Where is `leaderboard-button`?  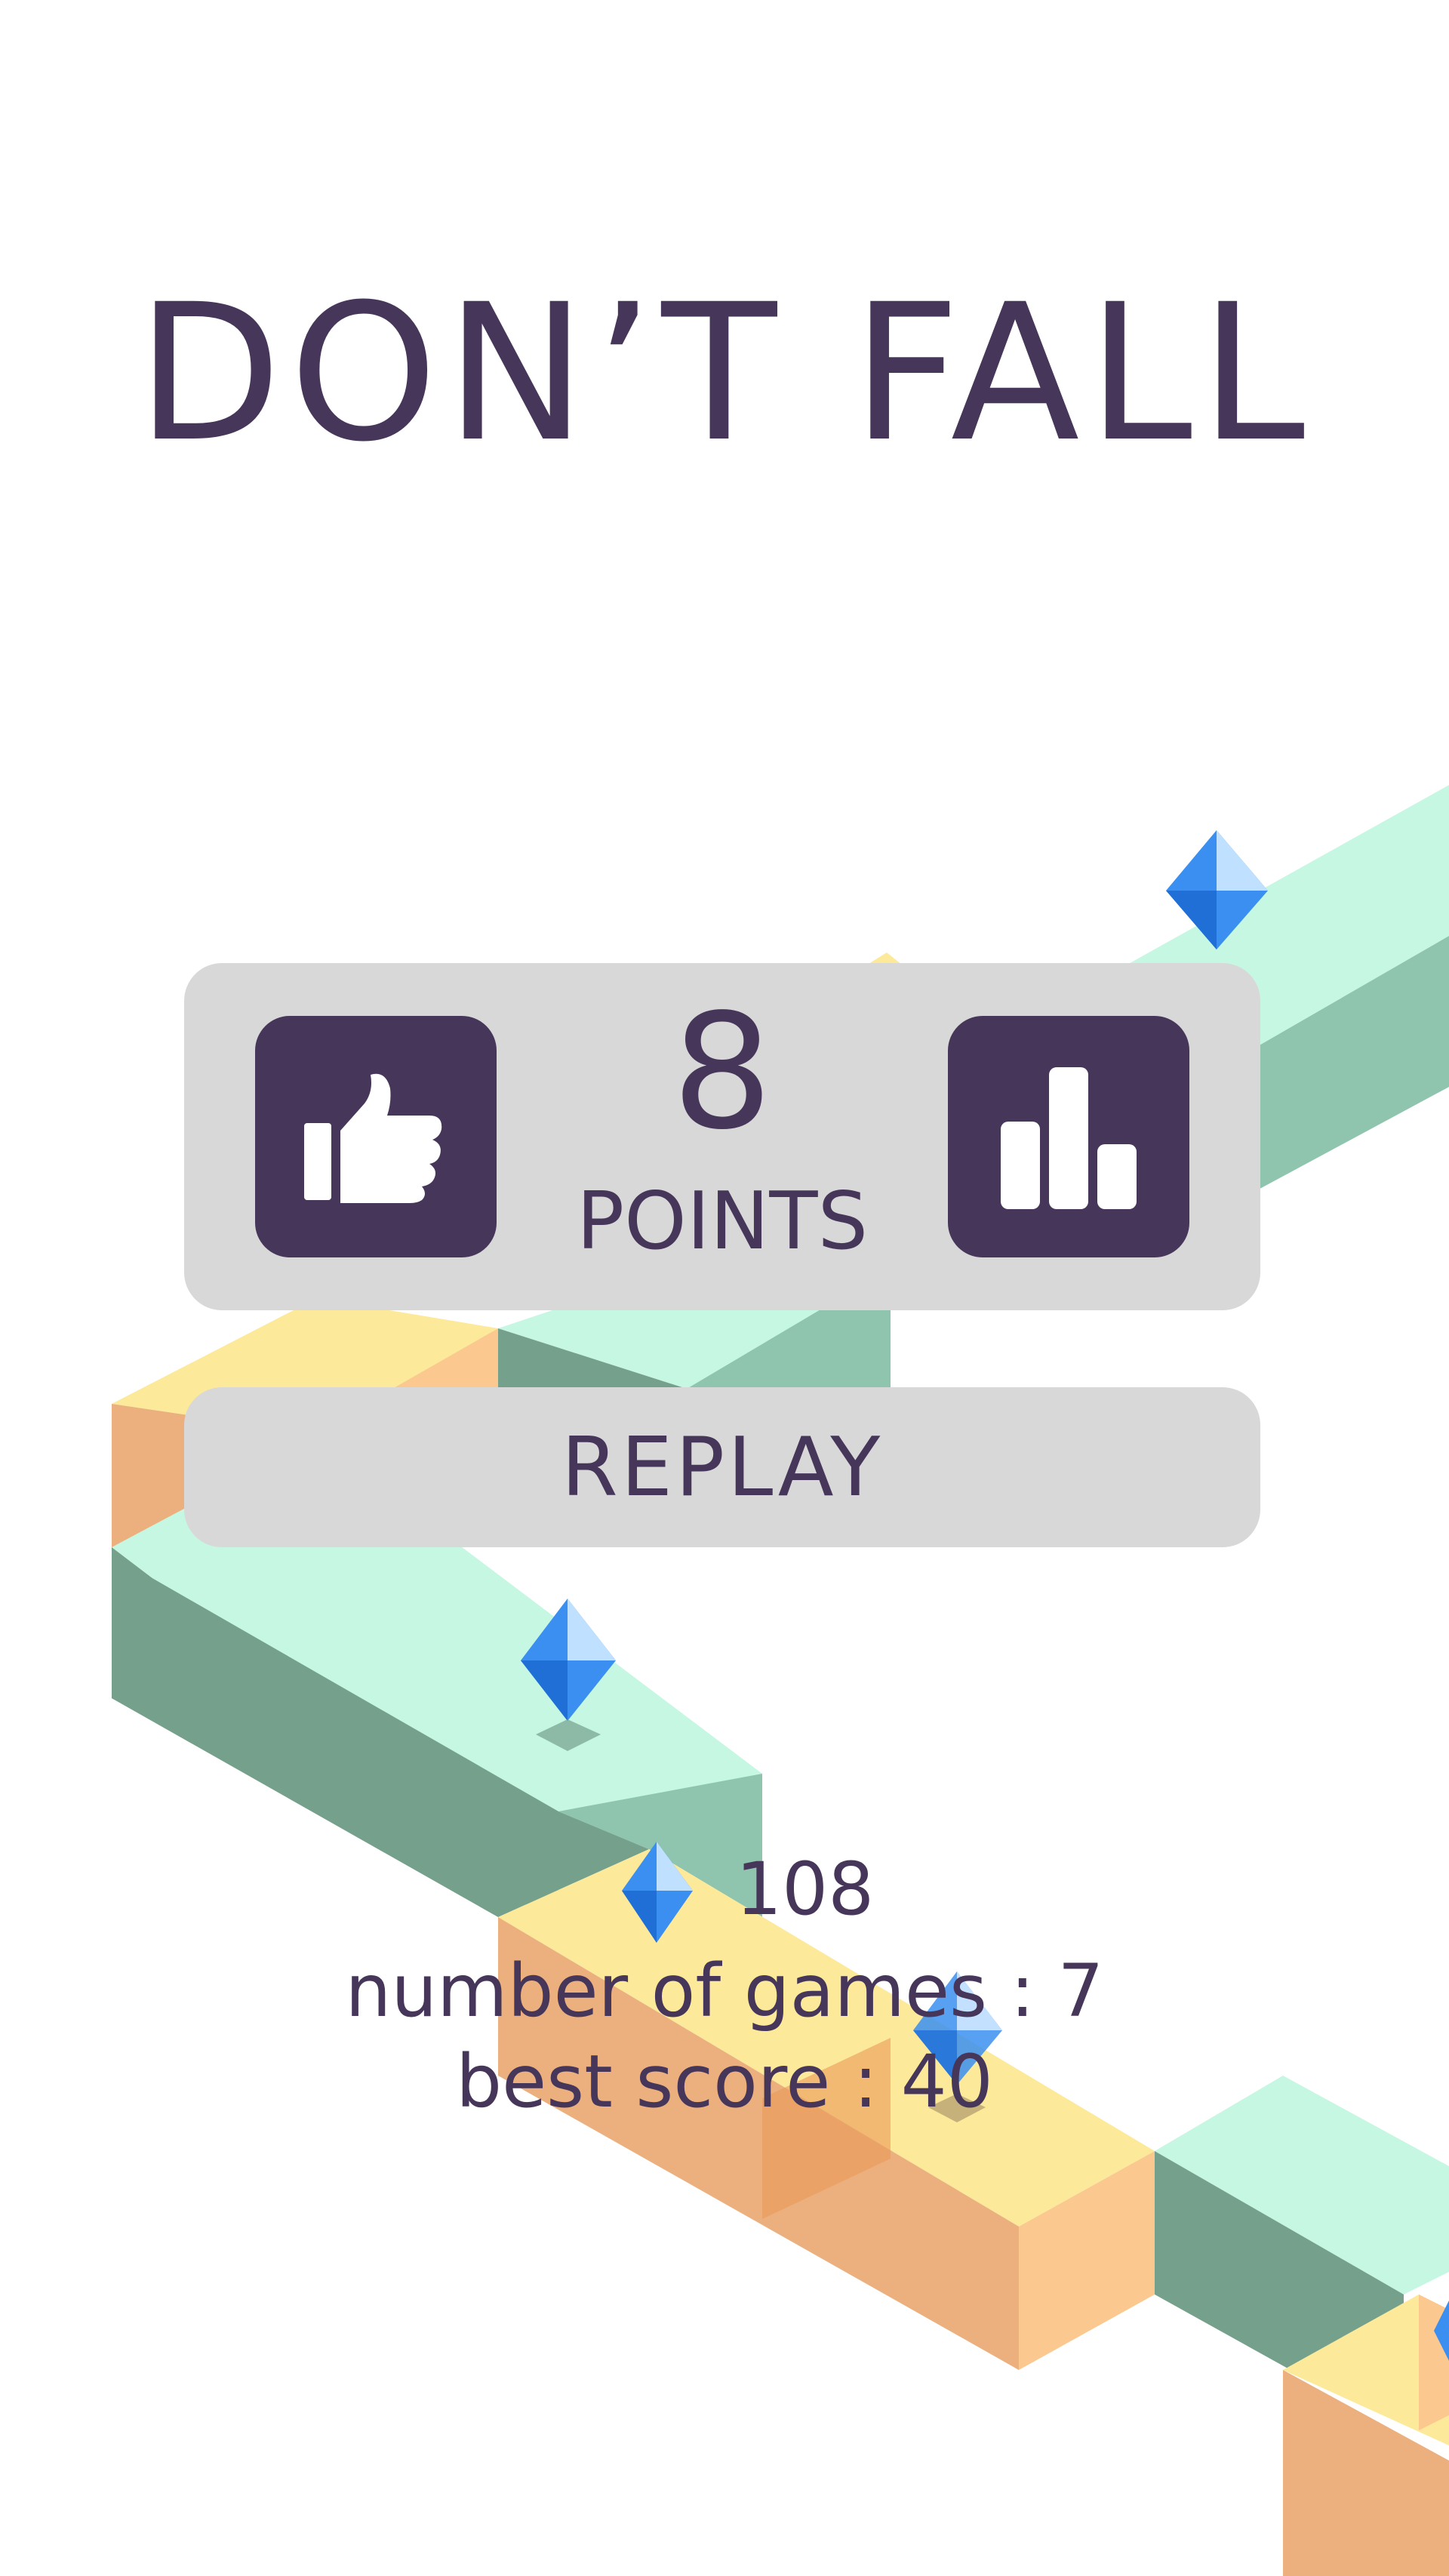 leaderboard-button is located at coordinates (1068, 1136).